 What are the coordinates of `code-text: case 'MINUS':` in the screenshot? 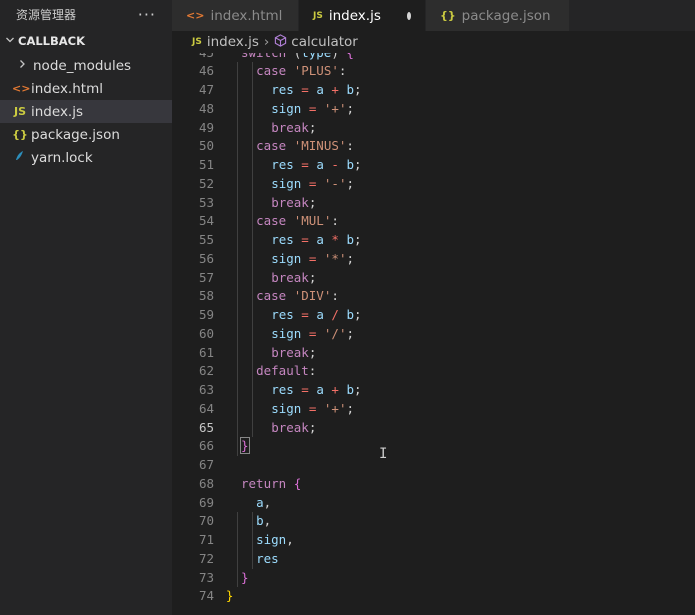 It's located at (305, 146).